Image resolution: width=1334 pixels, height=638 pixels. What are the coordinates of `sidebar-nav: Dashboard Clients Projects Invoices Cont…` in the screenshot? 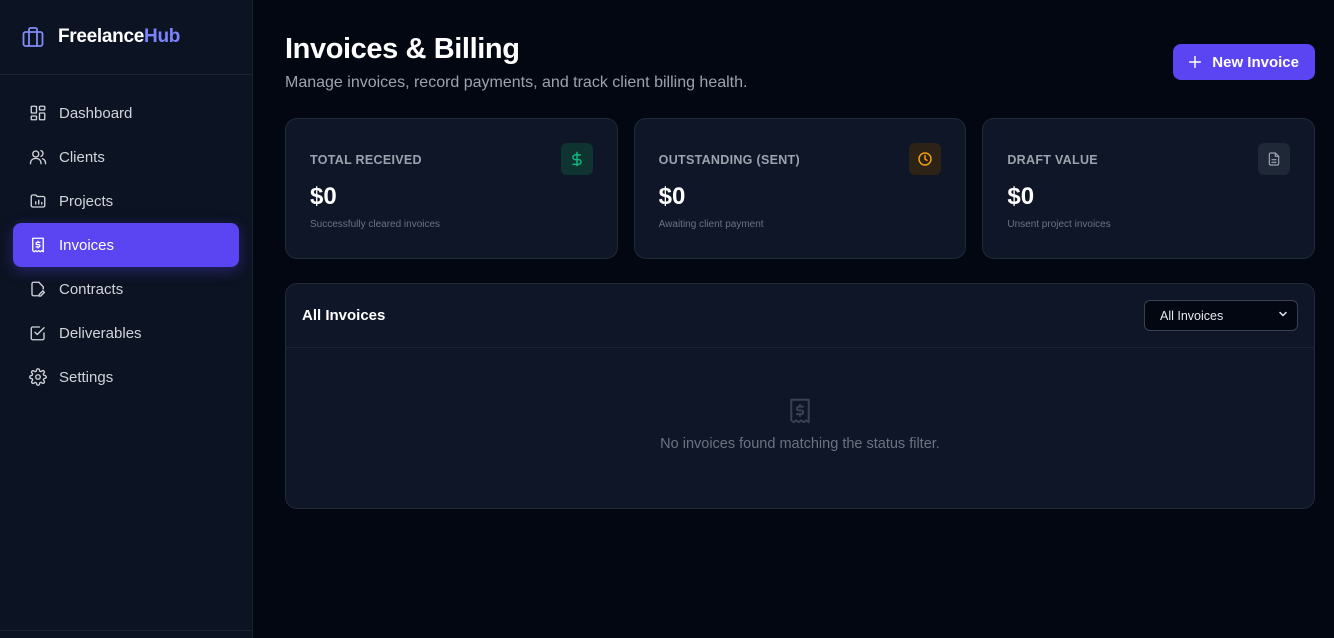 It's located at (126, 237).